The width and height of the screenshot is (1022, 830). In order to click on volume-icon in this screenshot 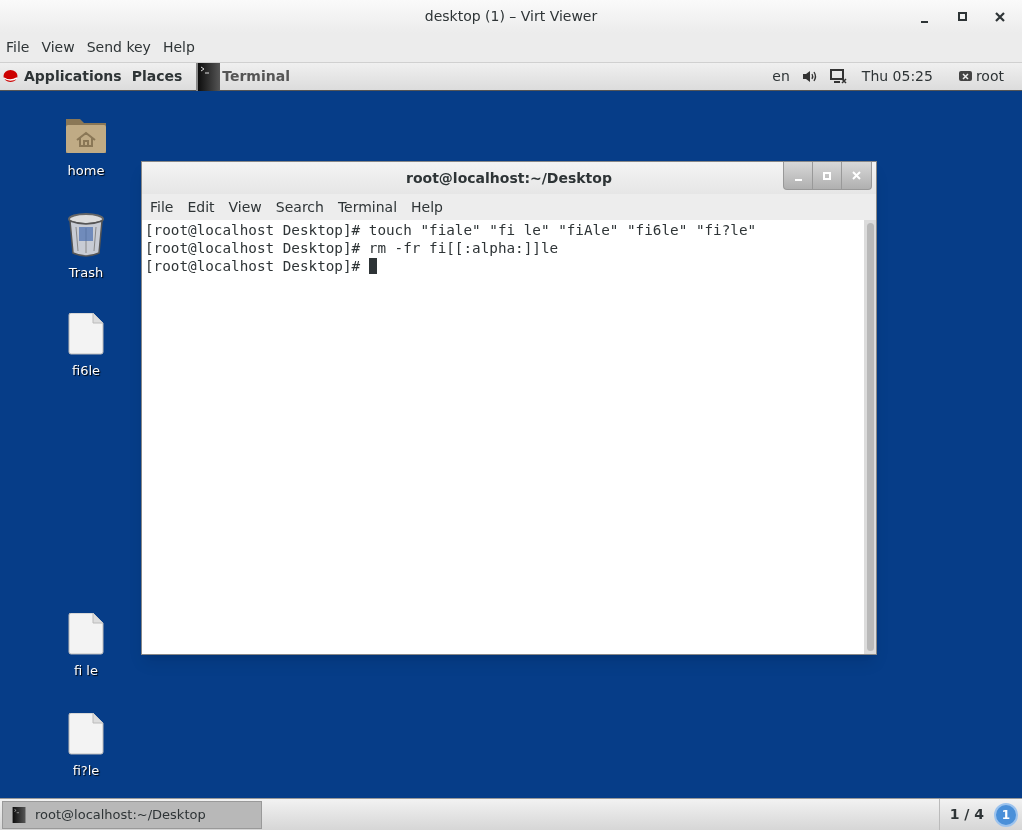, I will do `click(809, 76)`.